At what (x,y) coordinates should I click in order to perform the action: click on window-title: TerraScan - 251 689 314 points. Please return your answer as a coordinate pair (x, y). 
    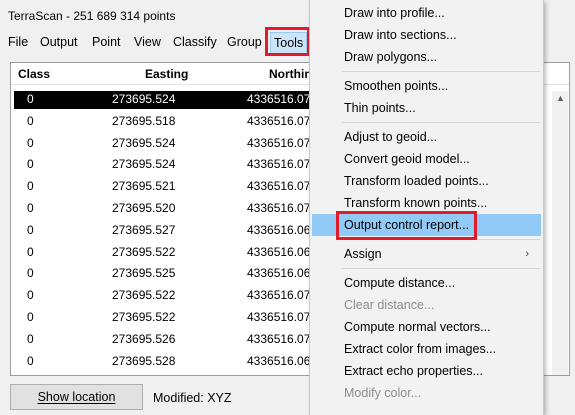
    Looking at the image, I should click on (92, 16).